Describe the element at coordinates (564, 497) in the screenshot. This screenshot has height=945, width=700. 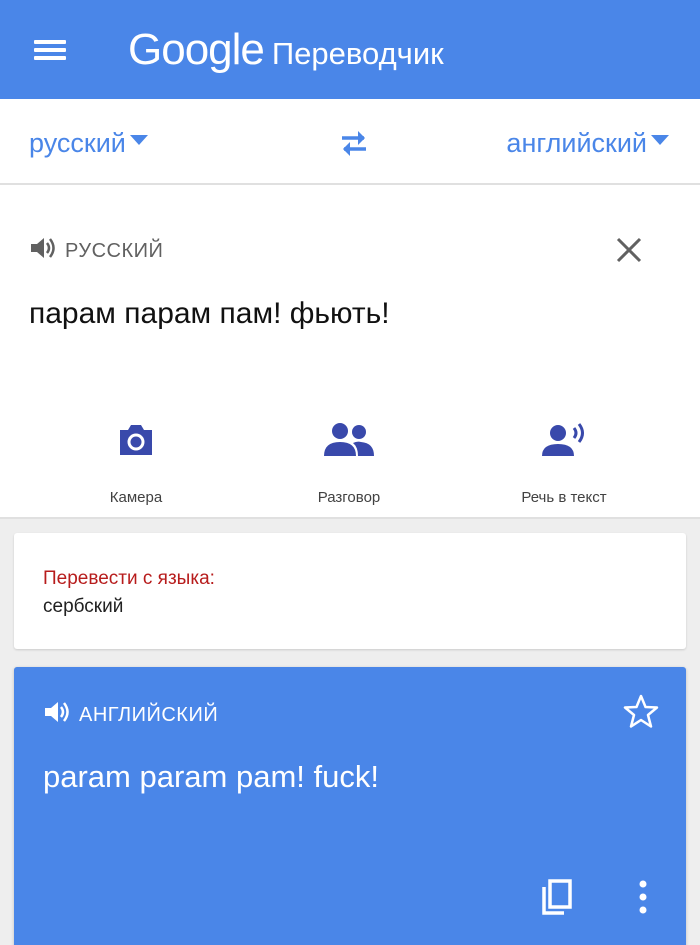
I see `speech-to-text-label: Речь в текст` at that location.